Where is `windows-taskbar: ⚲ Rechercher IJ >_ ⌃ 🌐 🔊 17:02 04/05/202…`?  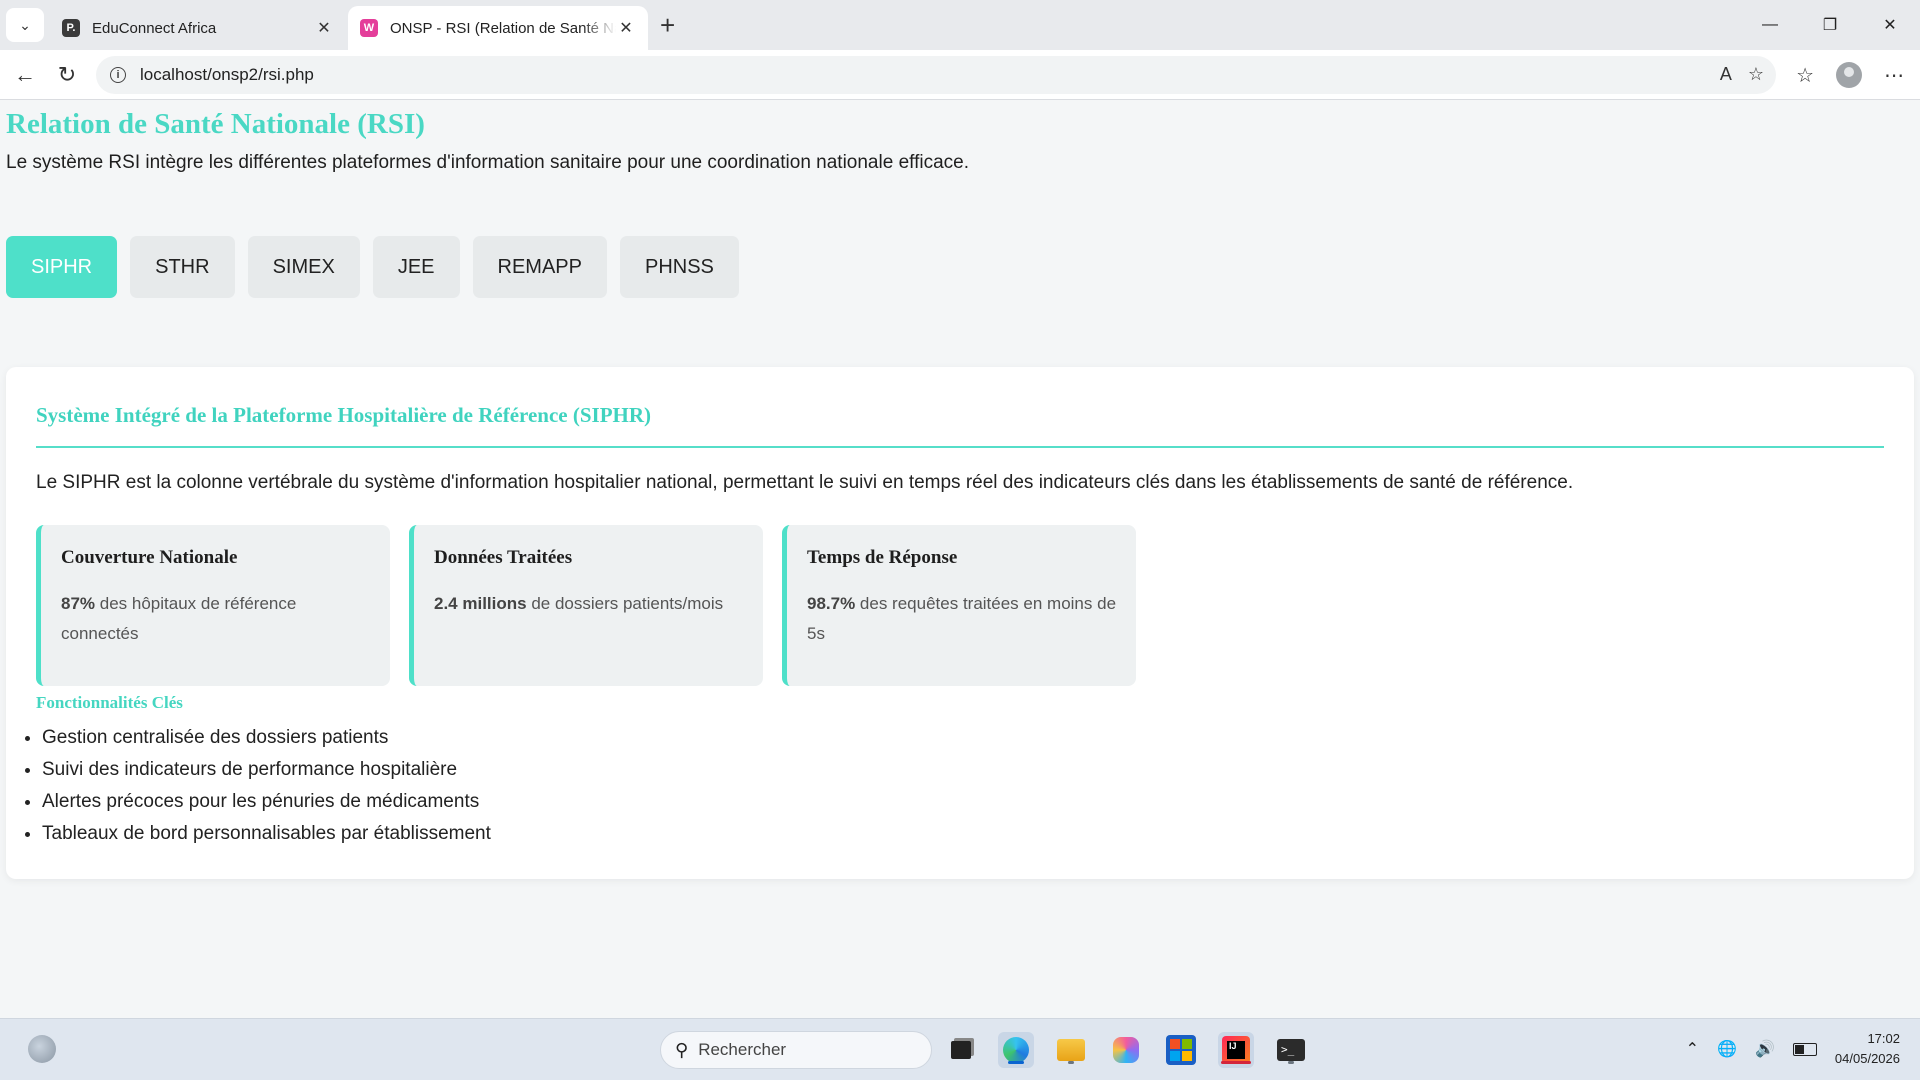
windows-taskbar: ⚲ Rechercher IJ >_ ⌃ 🌐 🔊 17:02 04/05/202… is located at coordinates (960, 1049).